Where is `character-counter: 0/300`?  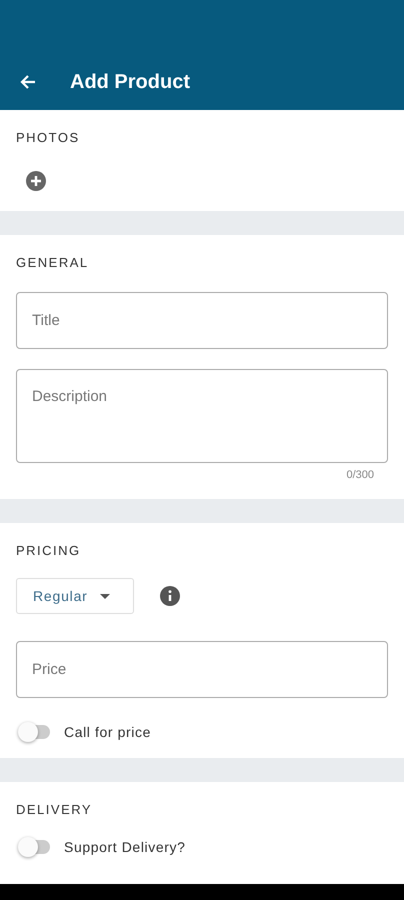 character-counter: 0/300 is located at coordinates (360, 475).